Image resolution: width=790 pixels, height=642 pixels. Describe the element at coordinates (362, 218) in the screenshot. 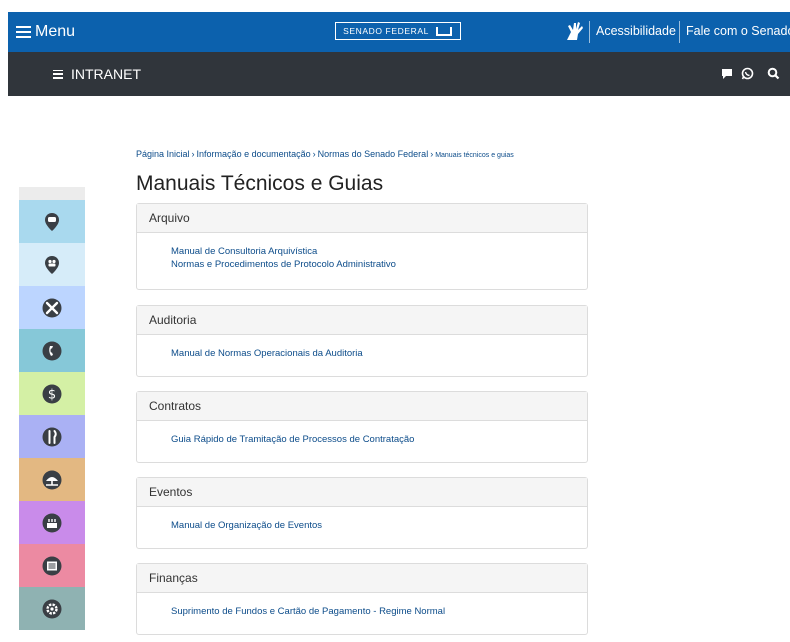

I see `section-heading: Arquivo` at that location.